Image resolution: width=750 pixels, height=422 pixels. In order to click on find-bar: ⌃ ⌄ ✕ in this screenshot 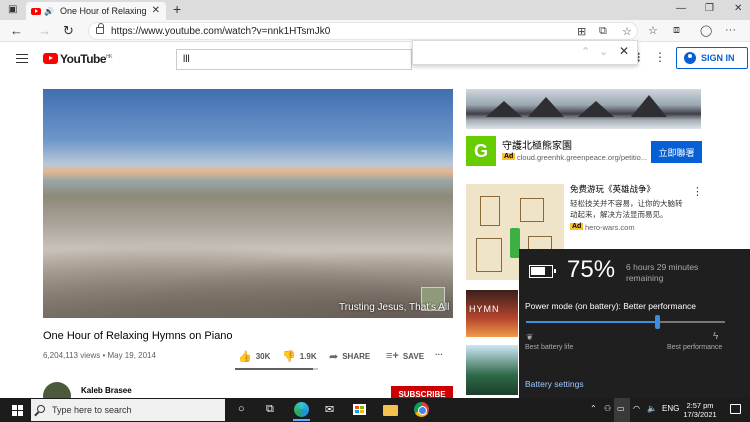, I will do `click(525, 52)`.